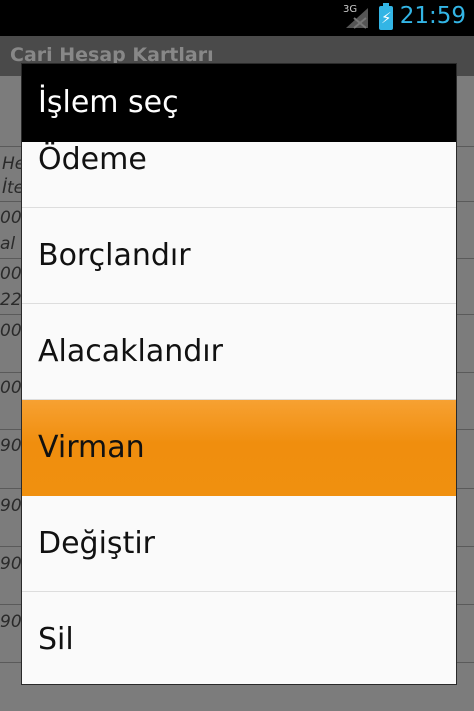 This screenshot has width=474, height=711. Describe the element at coordinates (239, 256) in the screenshot. I see `menu-item-borclandir: Borçlandır` at that location.